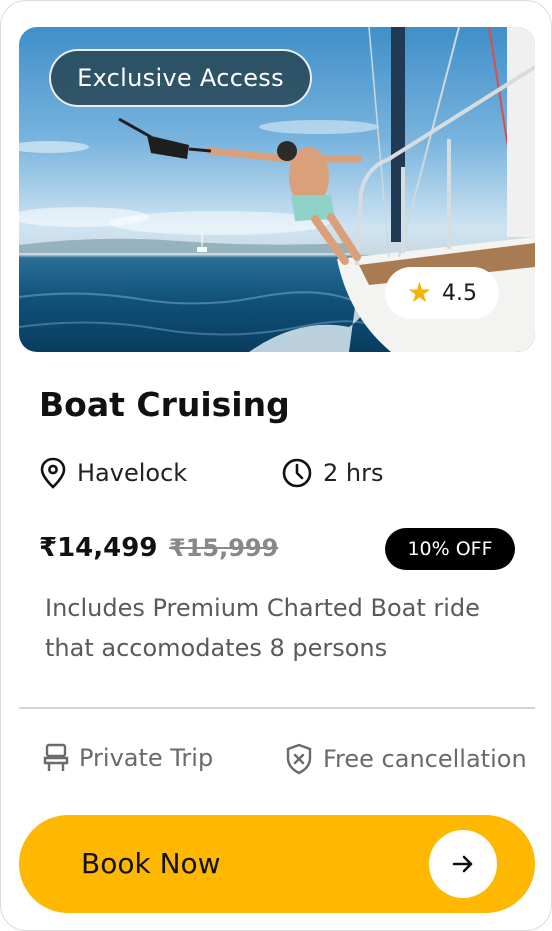 This screenshot has width=552, height=931. What do you see at coordinates (419, 292) in the screenshot?
I see `star-icon: ★` at bounding box center [419, 292].